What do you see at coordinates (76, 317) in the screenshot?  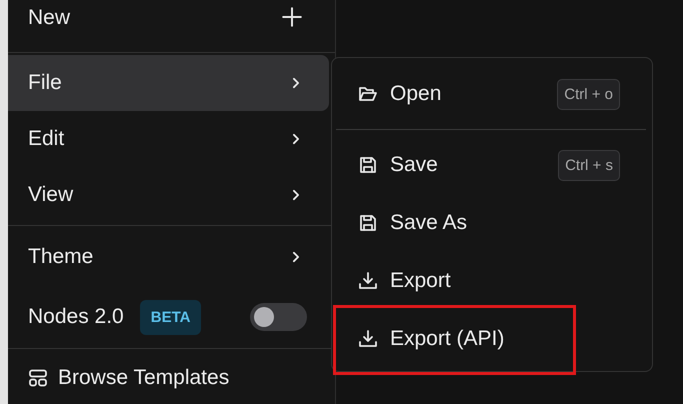 I see `menu-item-label: Nodes 2.0` at bounding box center [76, 317].